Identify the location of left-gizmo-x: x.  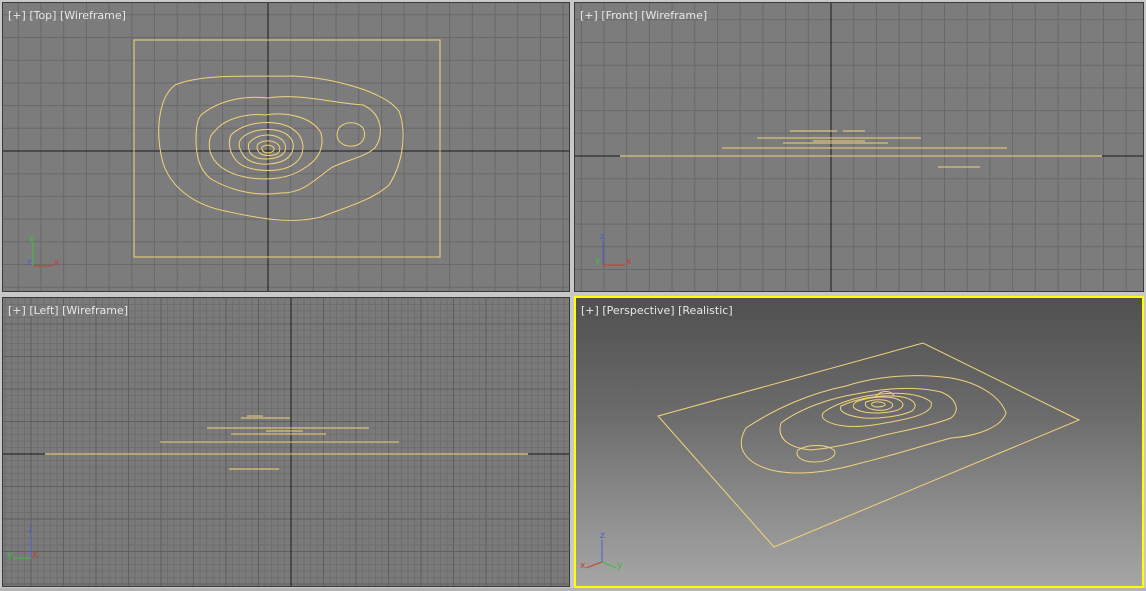
(35, 555).